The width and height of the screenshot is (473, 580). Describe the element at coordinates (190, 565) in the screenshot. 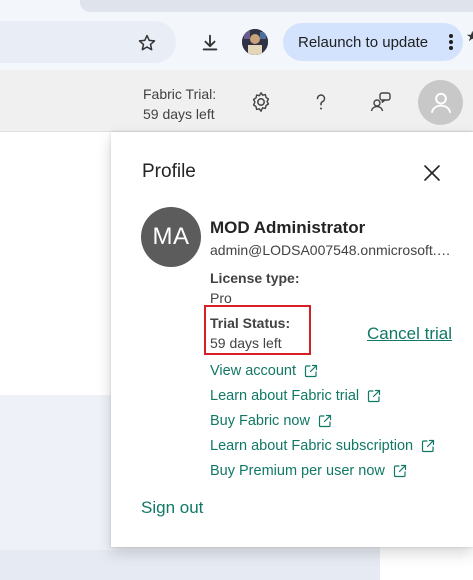

I see `background-footer` at that location.